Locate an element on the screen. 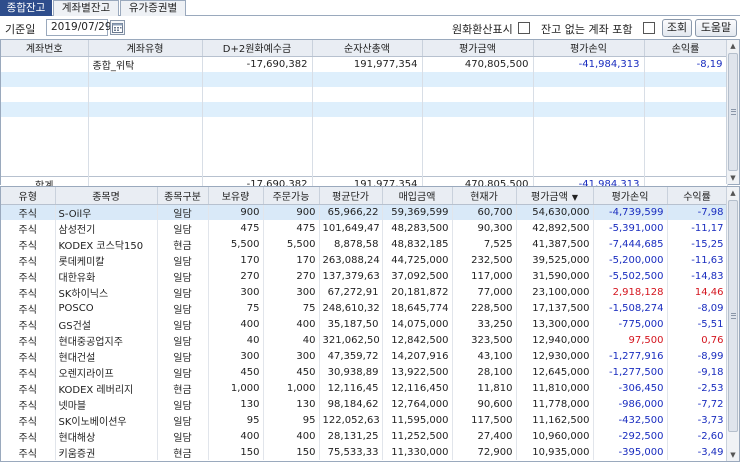 The width and height of the screenshot is (740, 462). col-return-rate: 수익률 is located at coordinates (697, 196).